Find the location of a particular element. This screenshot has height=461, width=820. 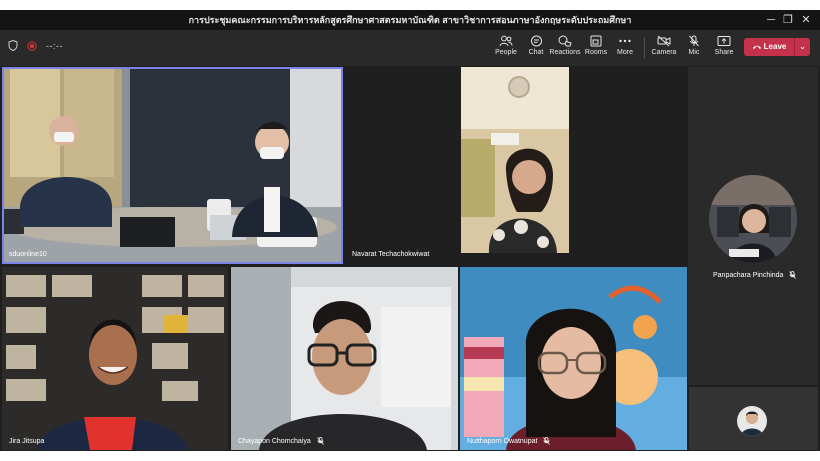

phone-hangup-icon is located at coordinates (756, 47).